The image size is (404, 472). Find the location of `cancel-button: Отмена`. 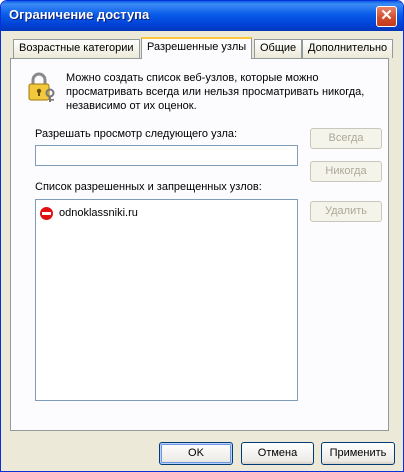

cancel-button: Отмена is located at coordinates (277, 453).